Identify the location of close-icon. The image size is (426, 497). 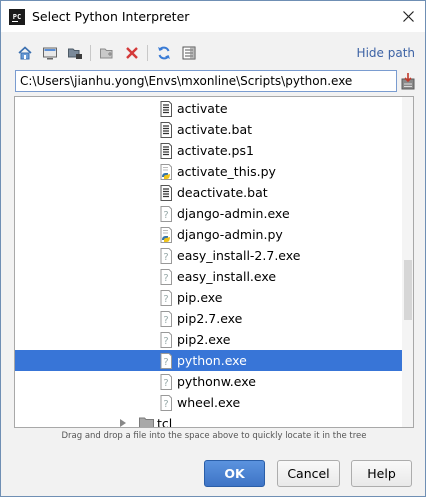
(408, 16).